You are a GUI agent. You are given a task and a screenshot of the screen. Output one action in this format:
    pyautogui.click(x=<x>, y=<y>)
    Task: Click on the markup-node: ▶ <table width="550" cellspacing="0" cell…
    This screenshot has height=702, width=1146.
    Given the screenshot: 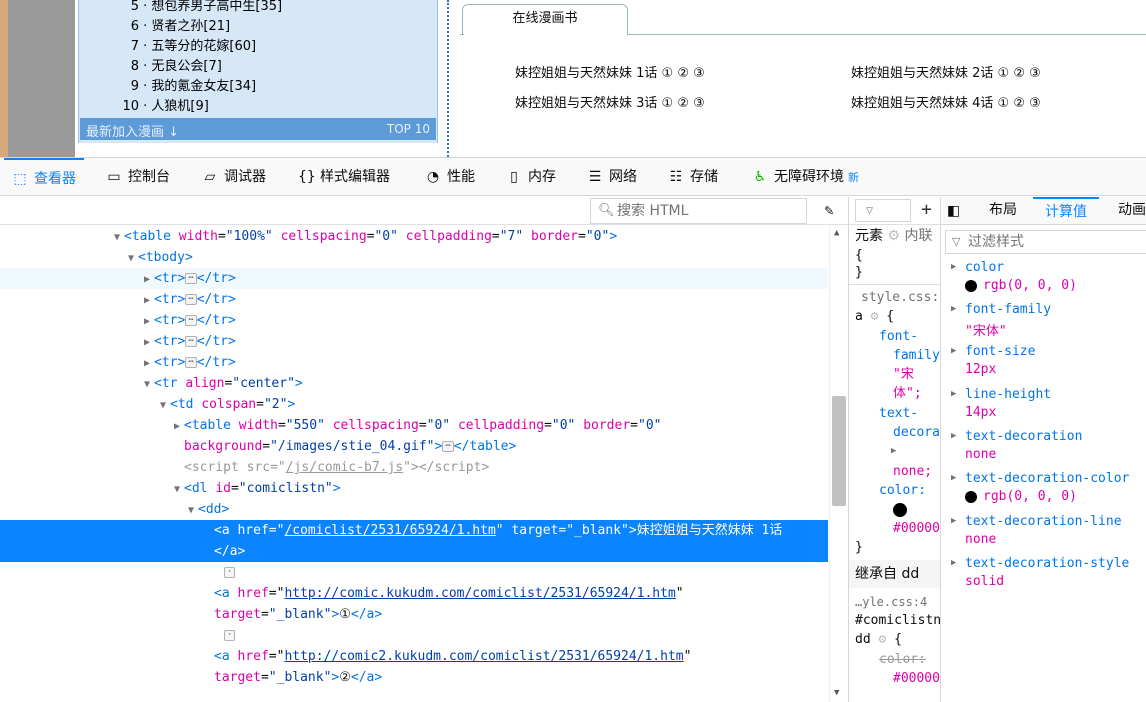 What is the action you would take?
    pyautogui.click(x=414, y=425)
    